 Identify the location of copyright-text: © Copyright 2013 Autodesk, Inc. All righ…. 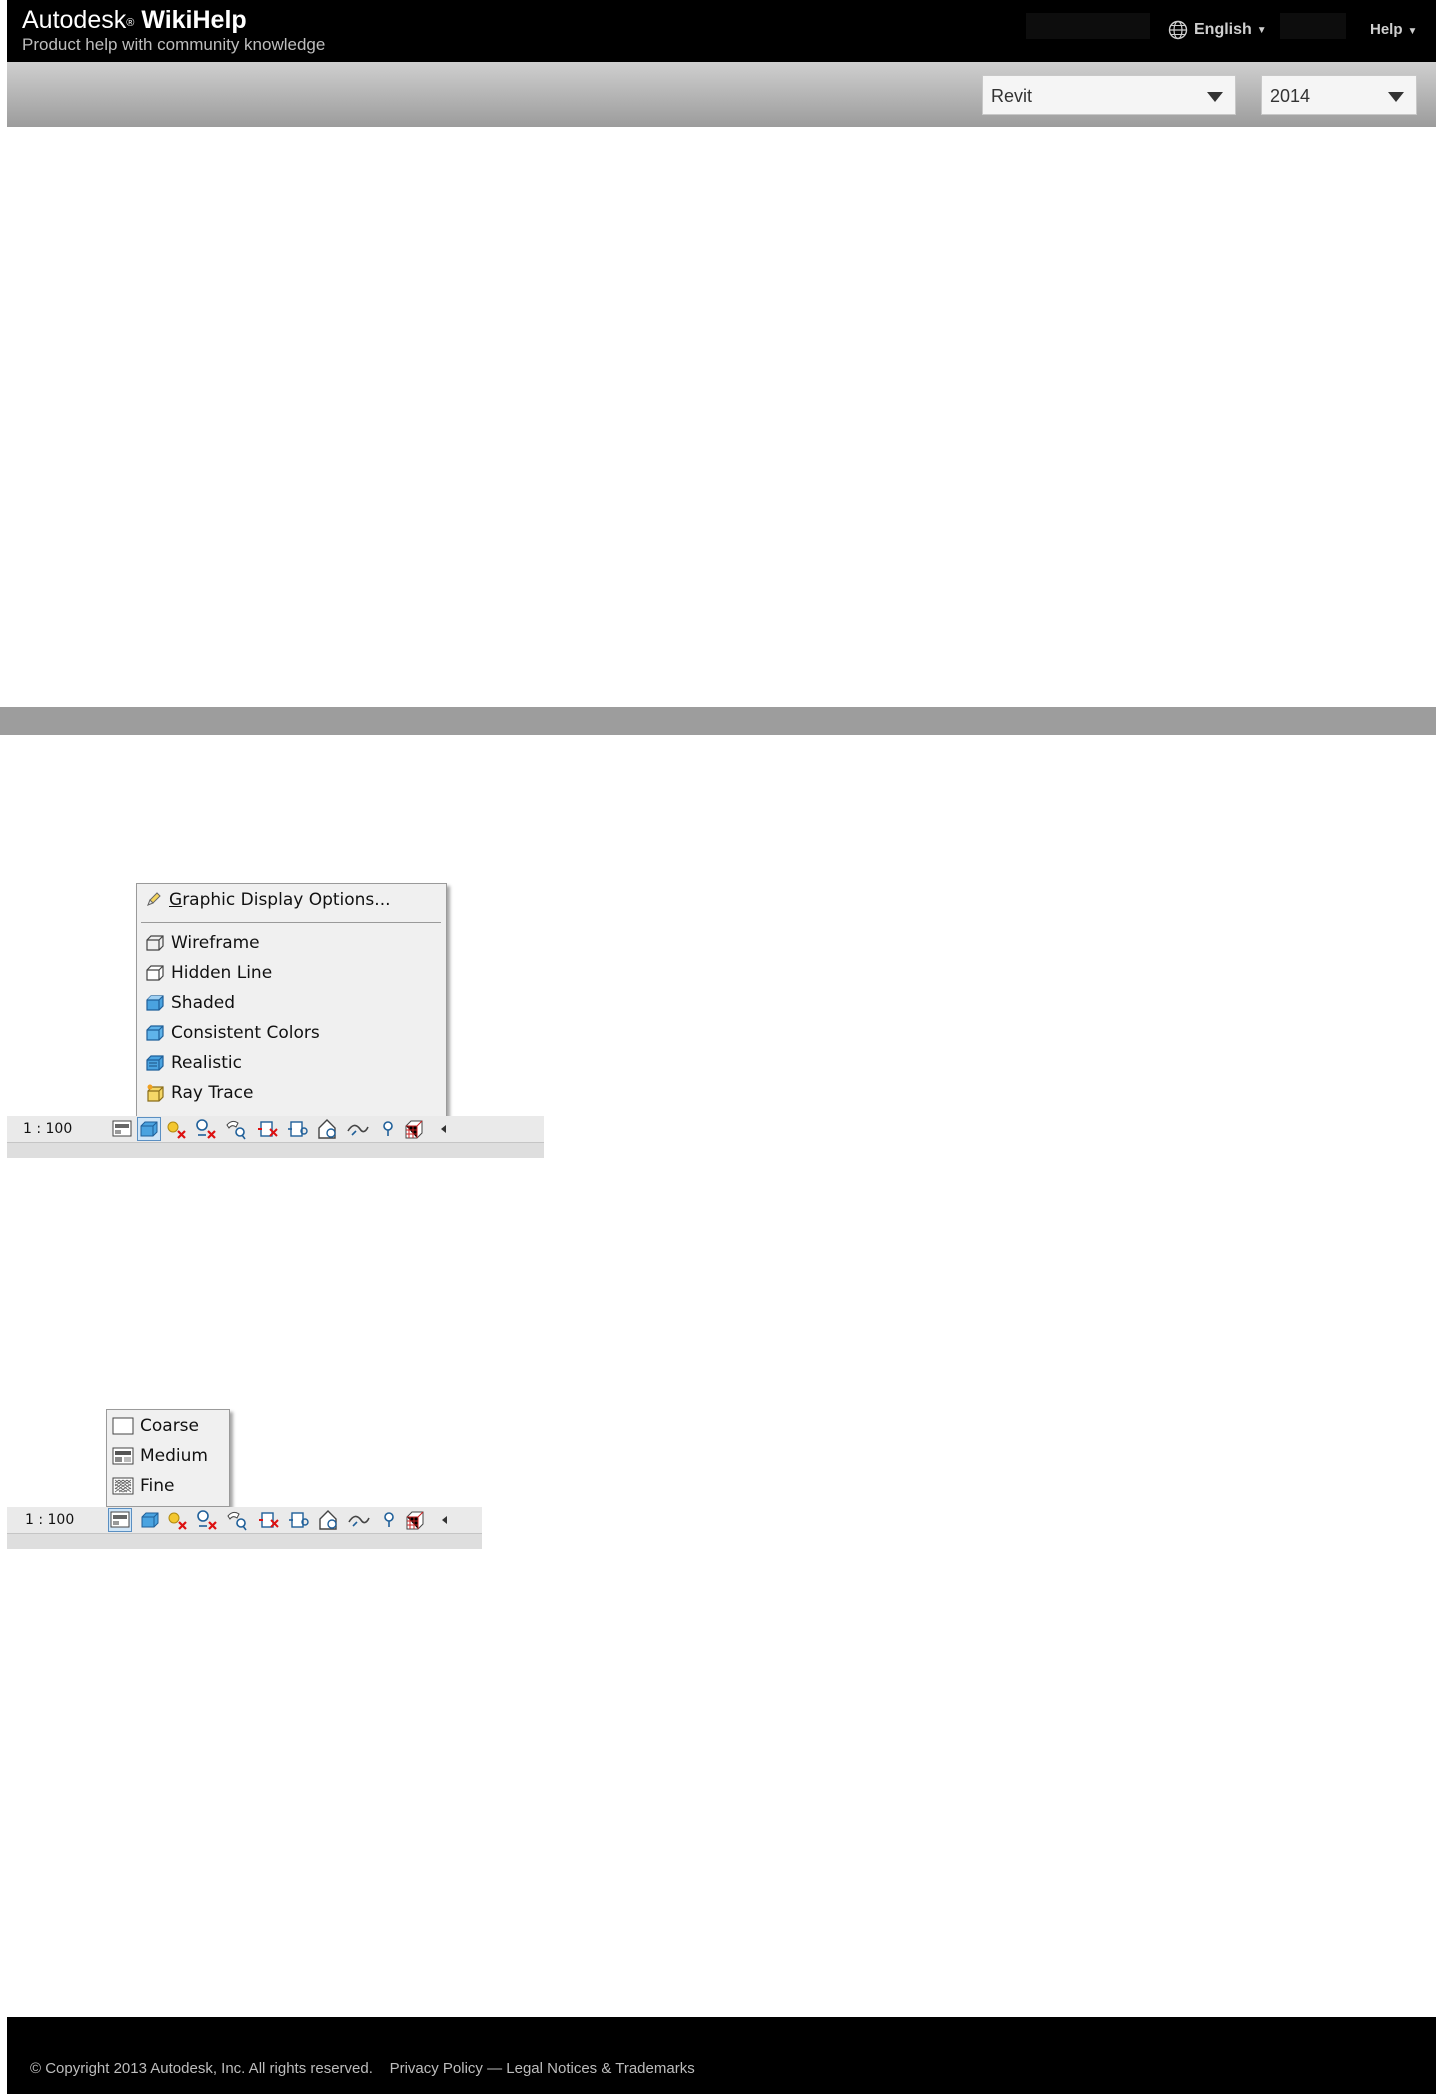
(201, 2068).